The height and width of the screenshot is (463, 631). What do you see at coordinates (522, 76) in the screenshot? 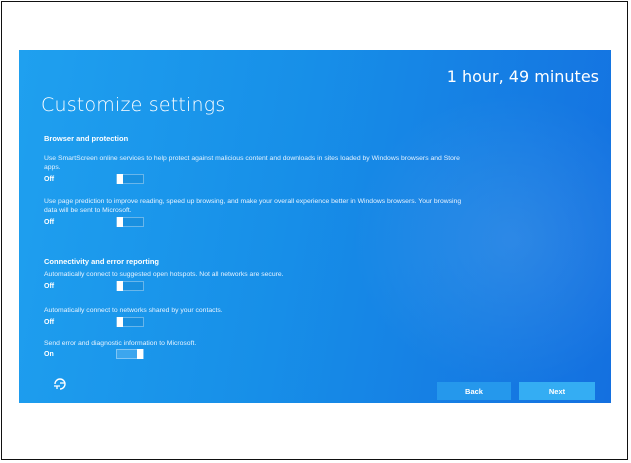
I see `time-remaining: 1 hour, 49 minutes` at bounding box center [522, 76].